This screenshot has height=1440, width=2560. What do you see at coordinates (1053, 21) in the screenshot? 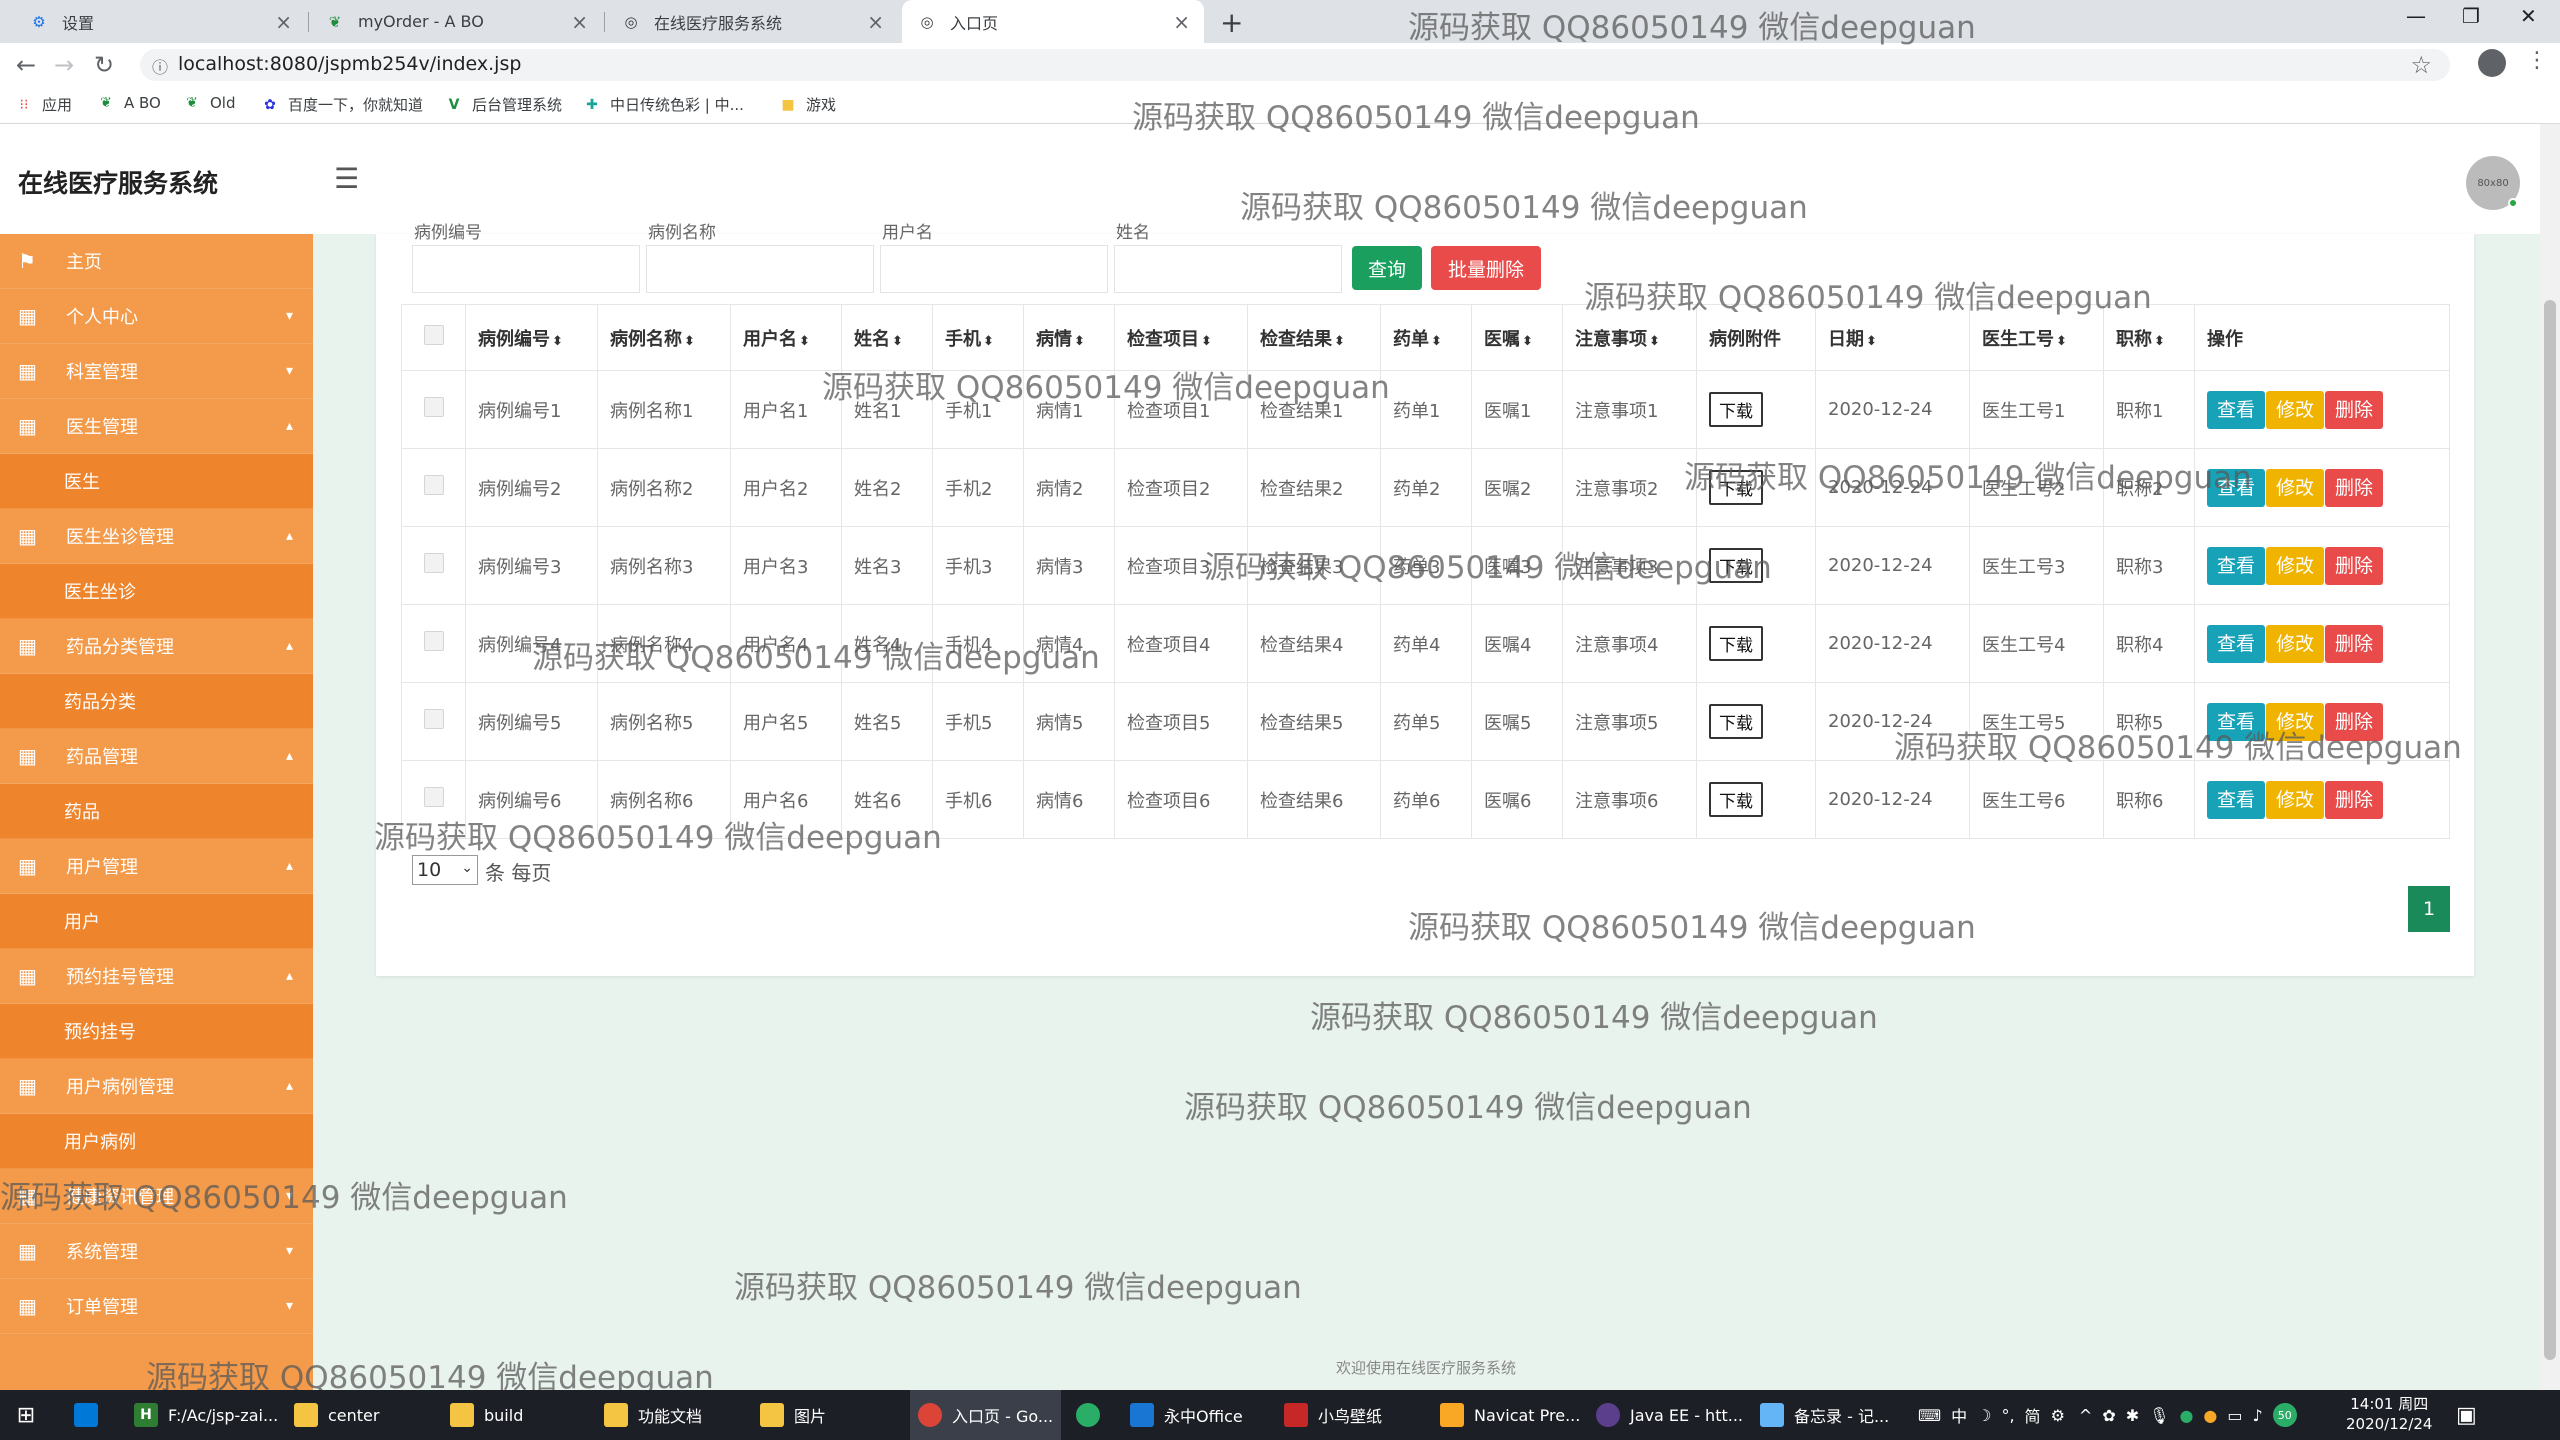
I see `browser-tab-entry: ◎ 入口页 ×` at bounding box center [1053, 21].